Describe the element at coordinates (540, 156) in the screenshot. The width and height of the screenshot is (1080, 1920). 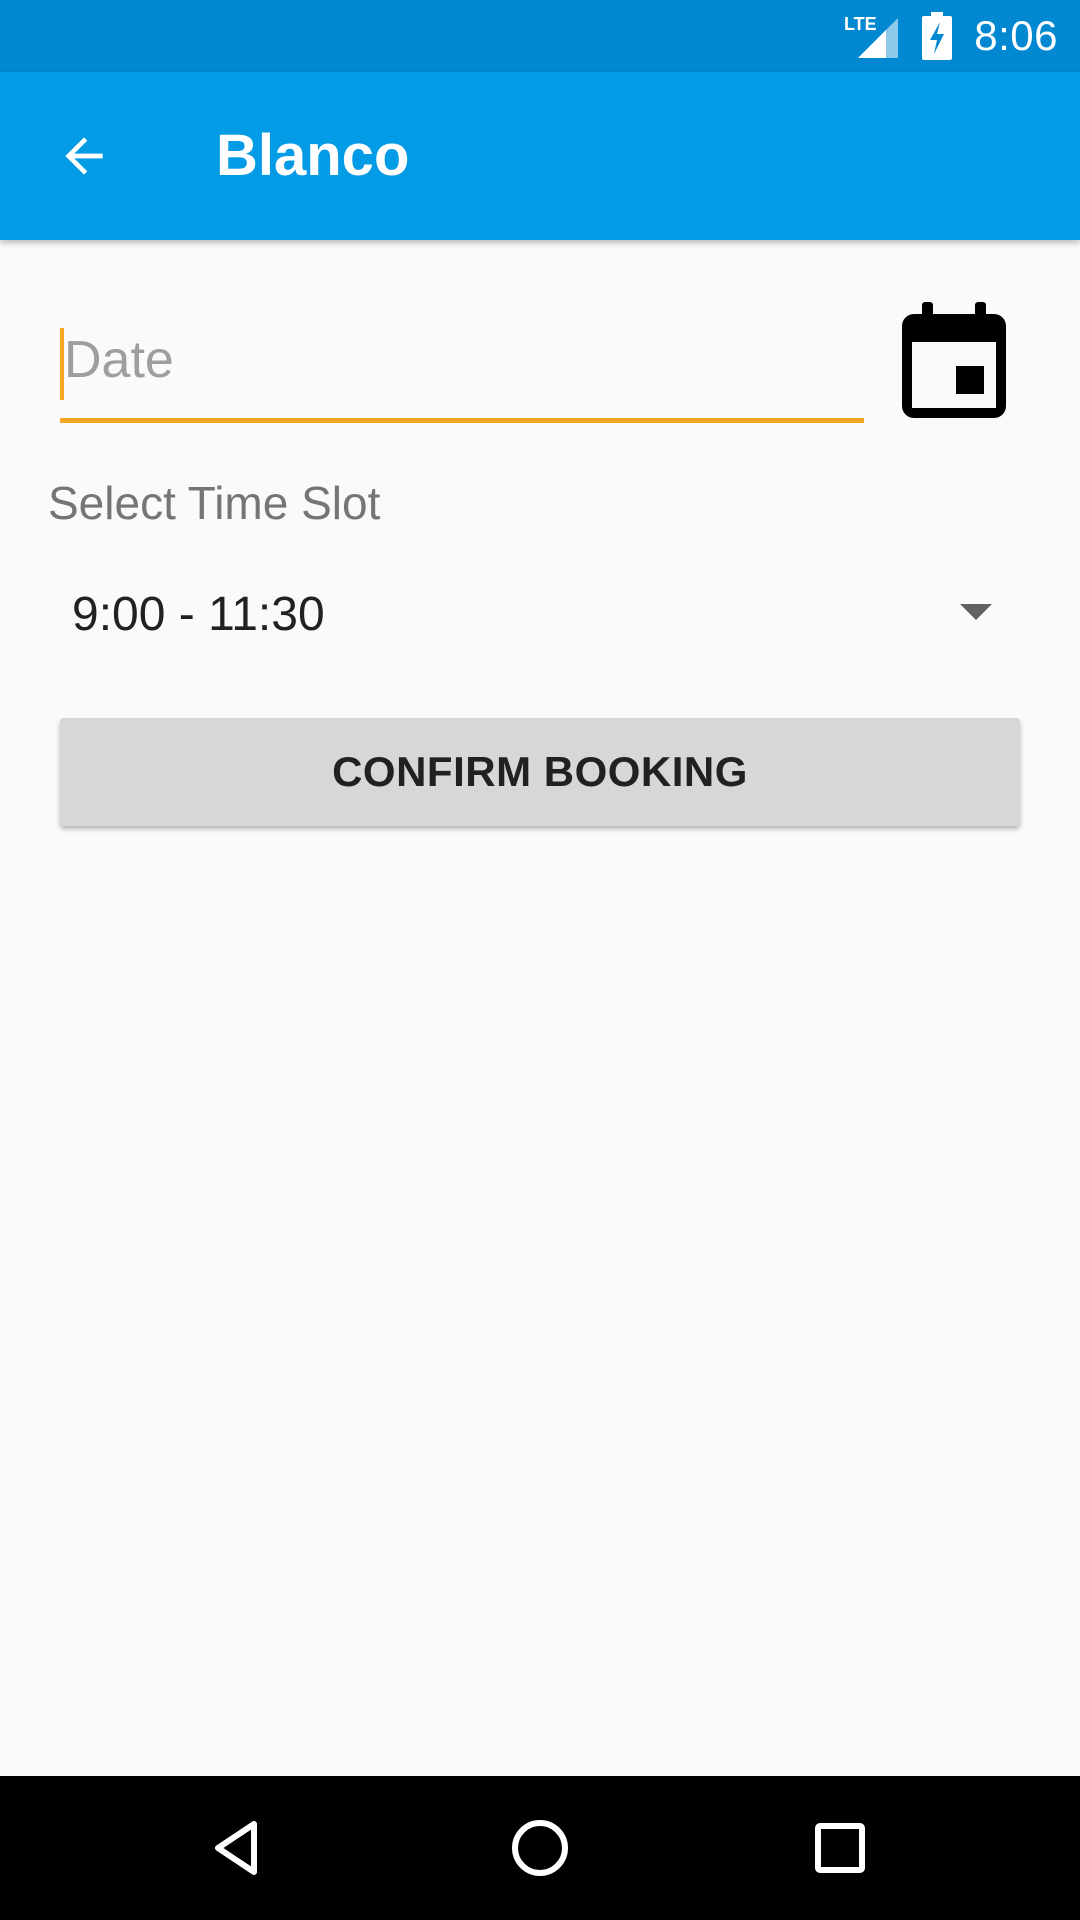
I see `app-bar: Blanco` at that location.